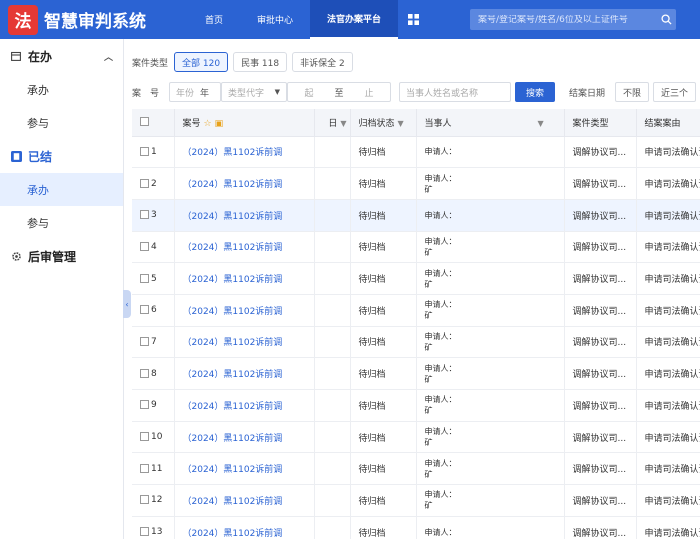 This screenshot has width=700, height=539. Describe the element at coordinates (416, 437) in the screenshot. I see `table-row: 10（2024）黑1102诉前调待归档申请人：矿调解协议司...申请司法确认调` at that location.